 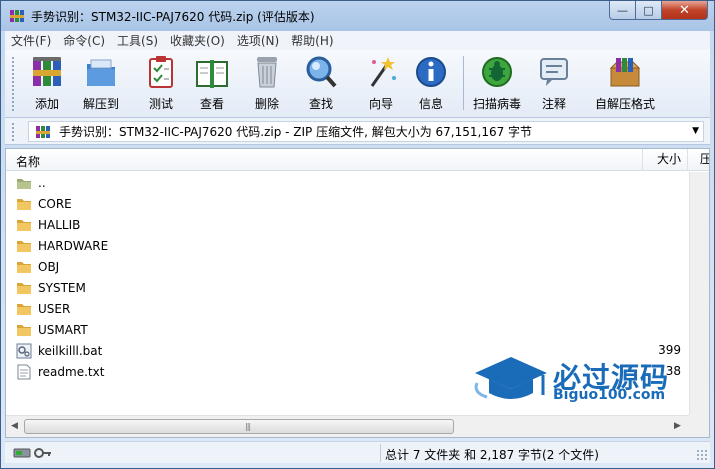 I want to click on status-bar: 总计 7 文件夹 和 2,187 字节(2 个文件), so click(x=357, y=452).